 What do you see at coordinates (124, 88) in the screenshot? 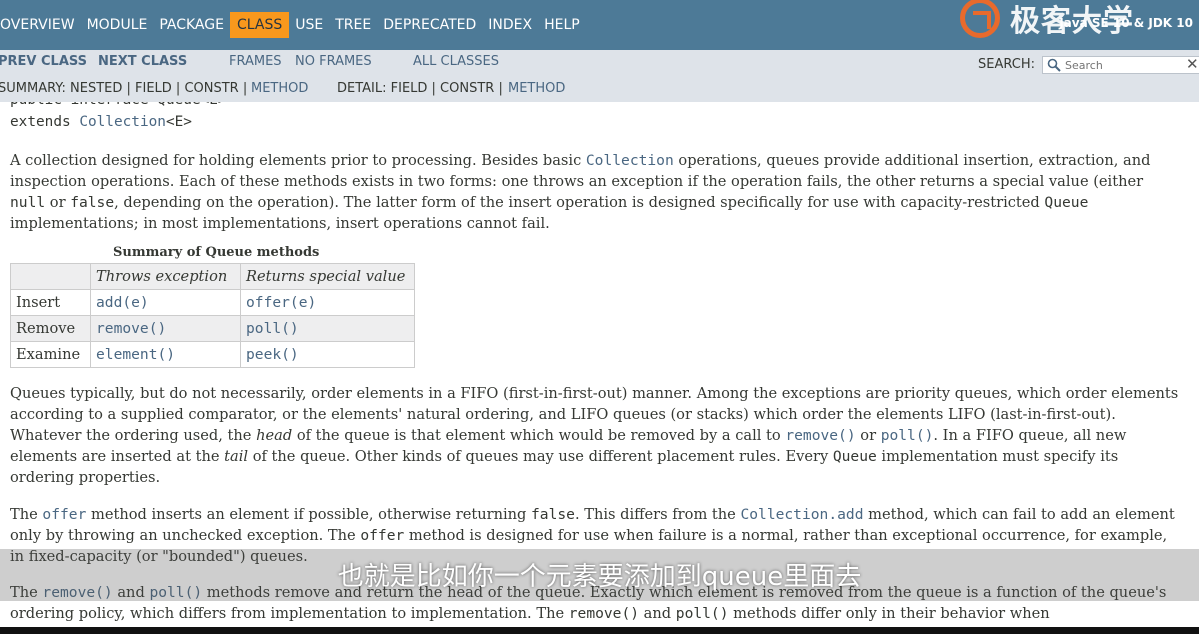
I see `summary-nav-prefix: SUMMARY: NESTED | FIELD | CONSTR |` at bounding box center [124, 88].